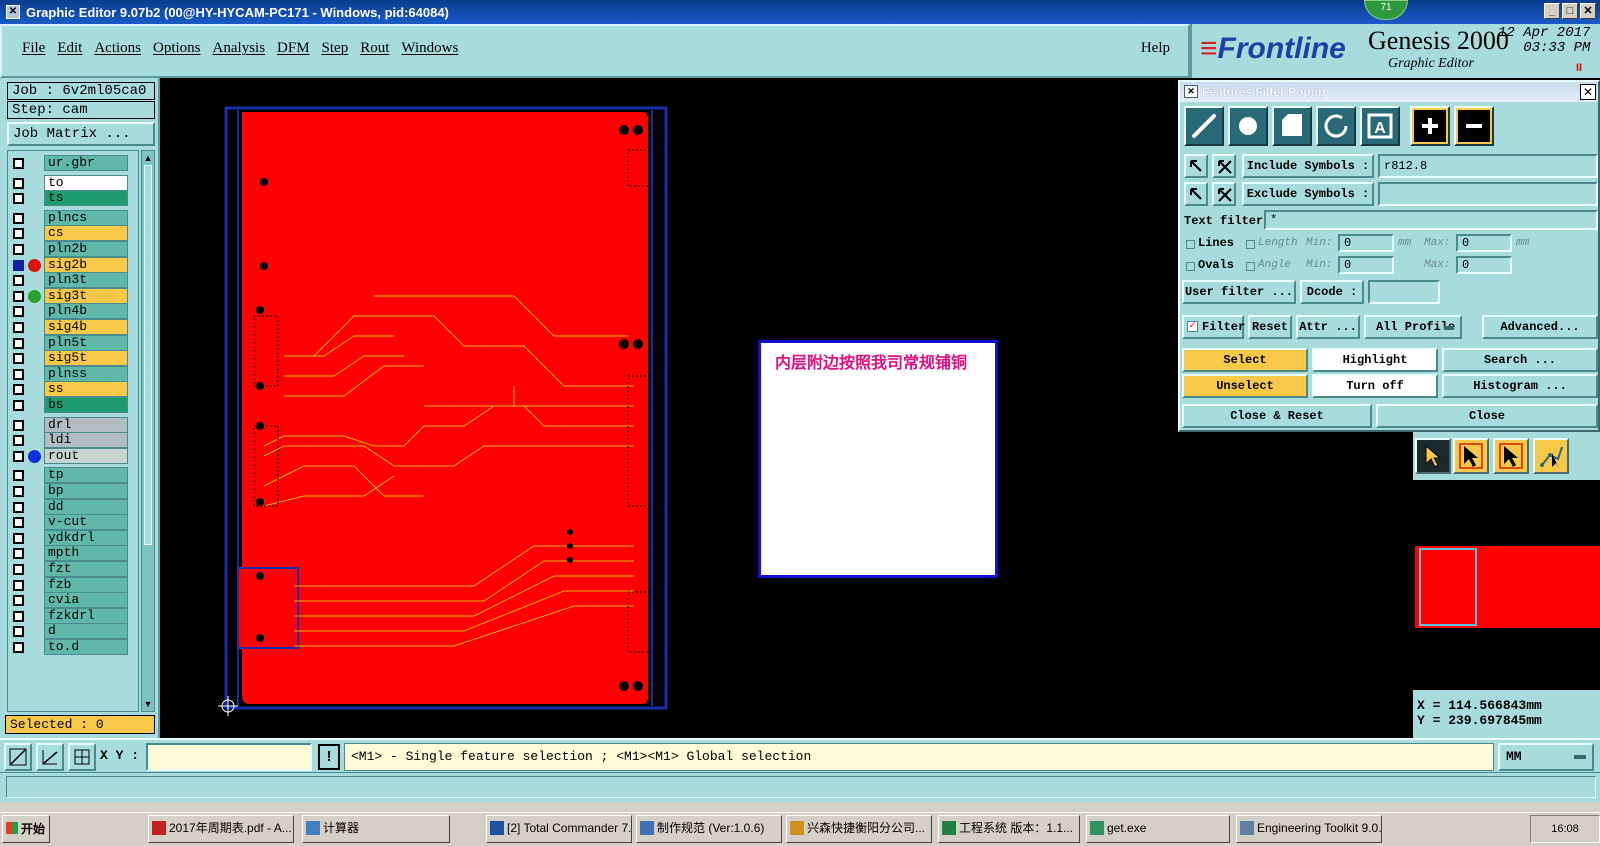 Image resolution: width=1600 pixels, height=846 pixels. I want to click on dcode-button: Dcode :, so click(1332, 292).